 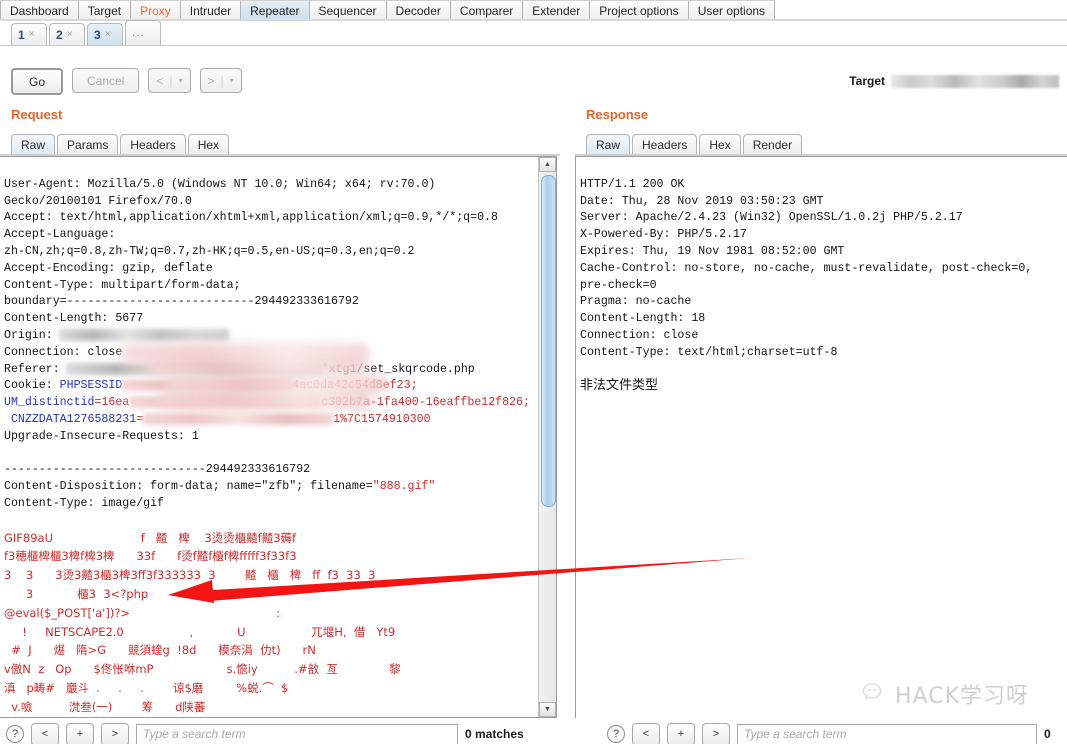 I want to click on main-tab-label: Extender, so click(x=556, y=10).